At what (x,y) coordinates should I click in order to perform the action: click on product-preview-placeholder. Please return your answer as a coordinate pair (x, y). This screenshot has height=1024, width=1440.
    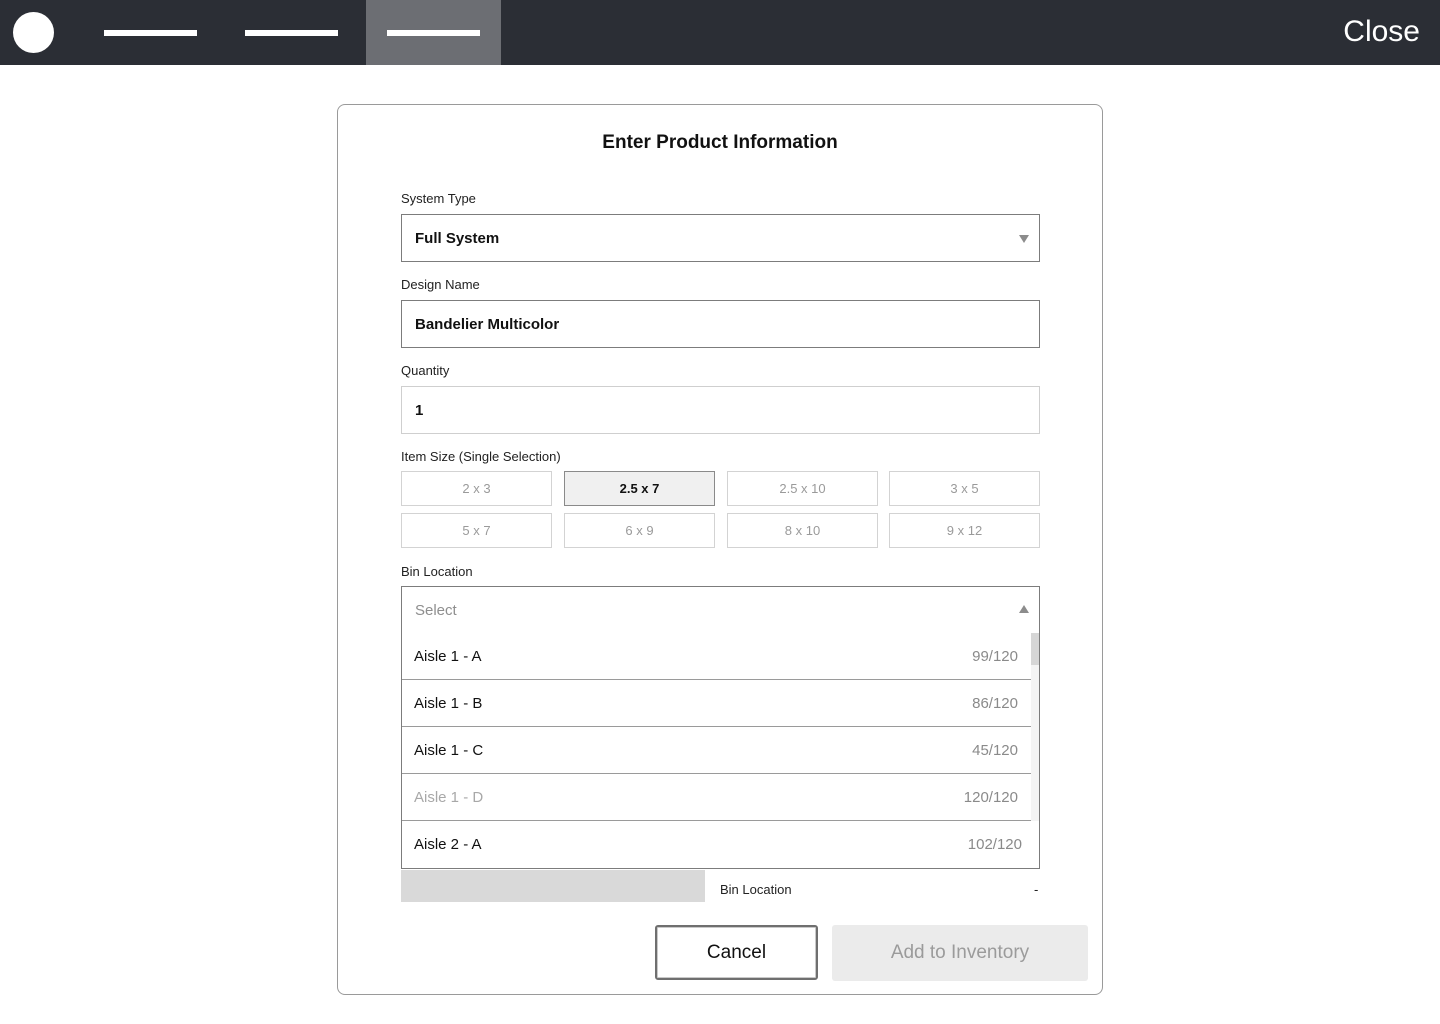
    Looking at the image, I should click on (553, 886).